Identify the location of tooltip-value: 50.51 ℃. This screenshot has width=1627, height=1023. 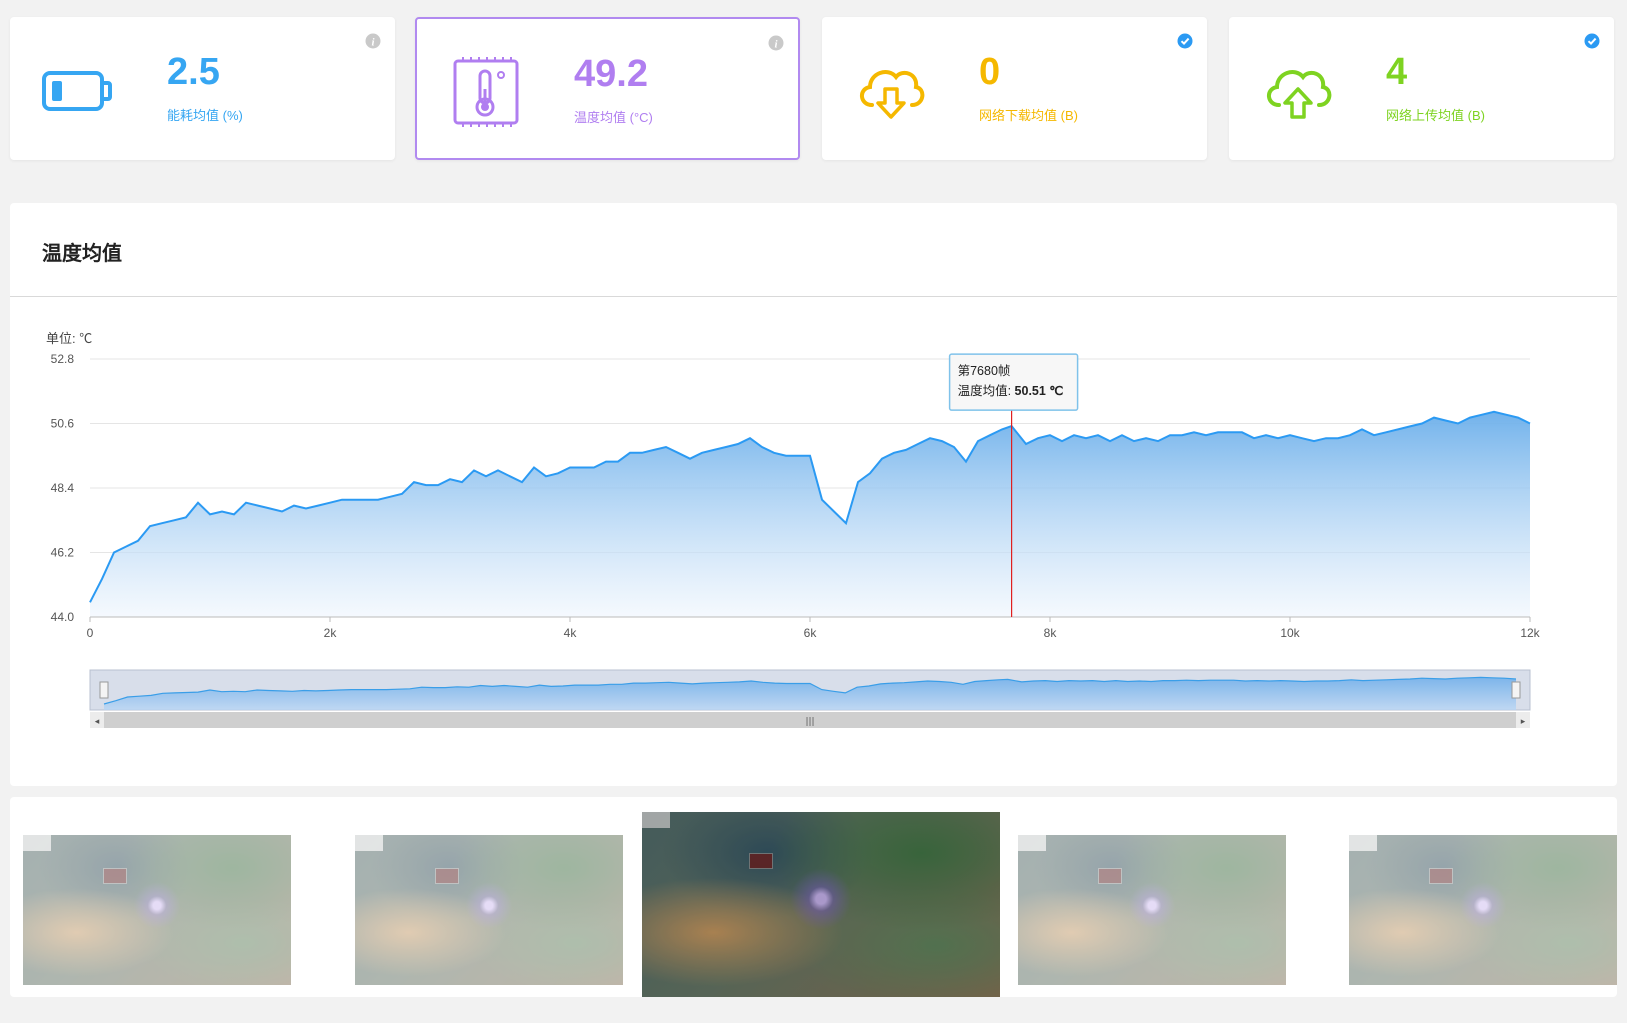
(1039, 391).